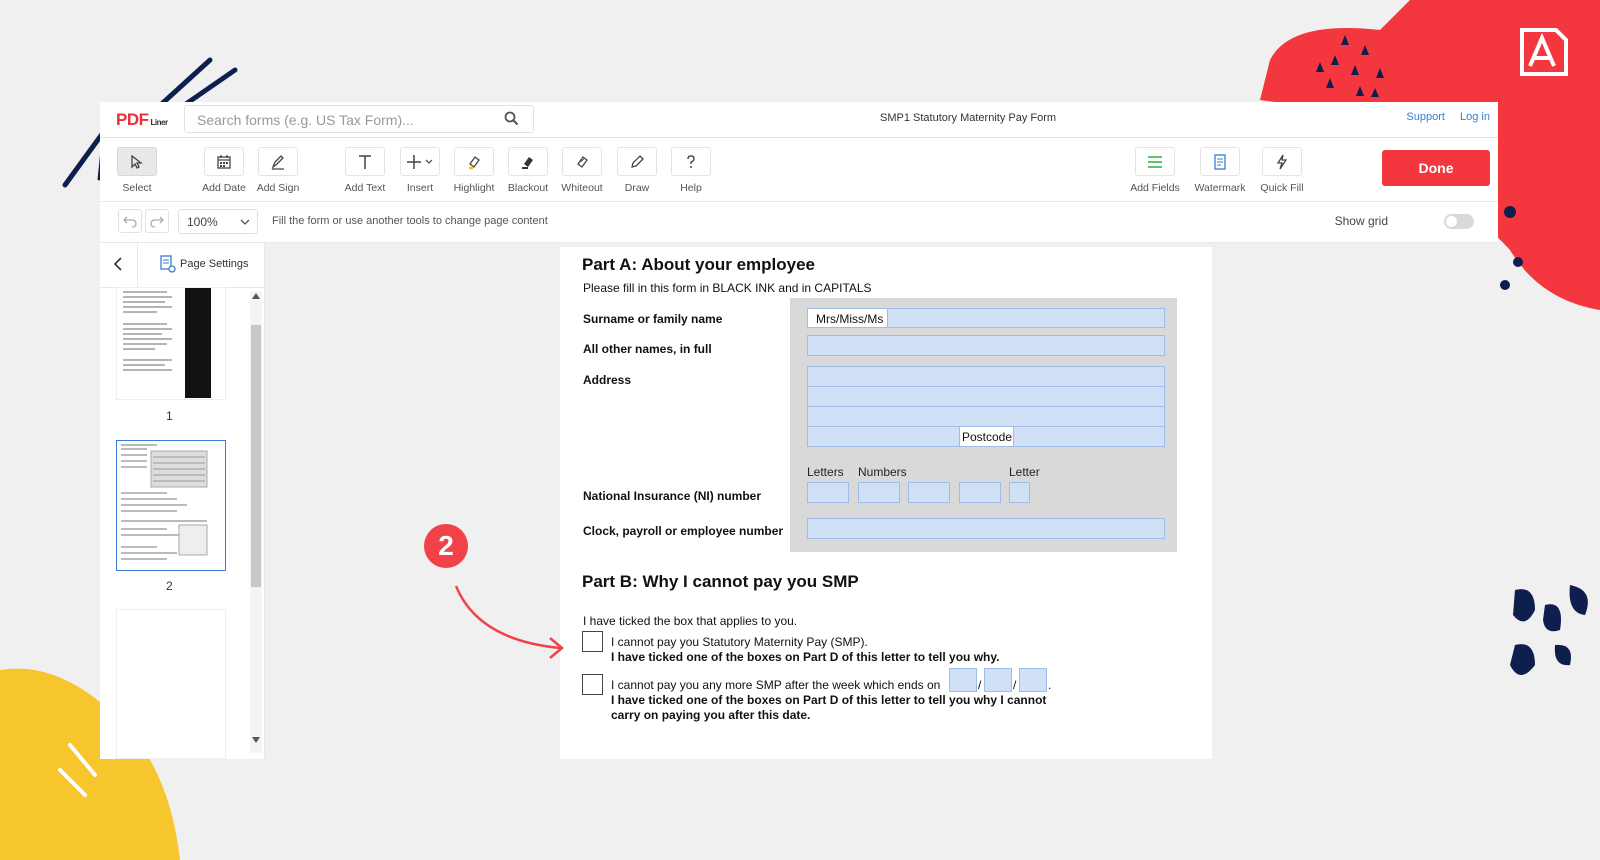  Describe the element at coordinates (637, 188) in the screenshot. I see `tool-label: Draw` at that location.